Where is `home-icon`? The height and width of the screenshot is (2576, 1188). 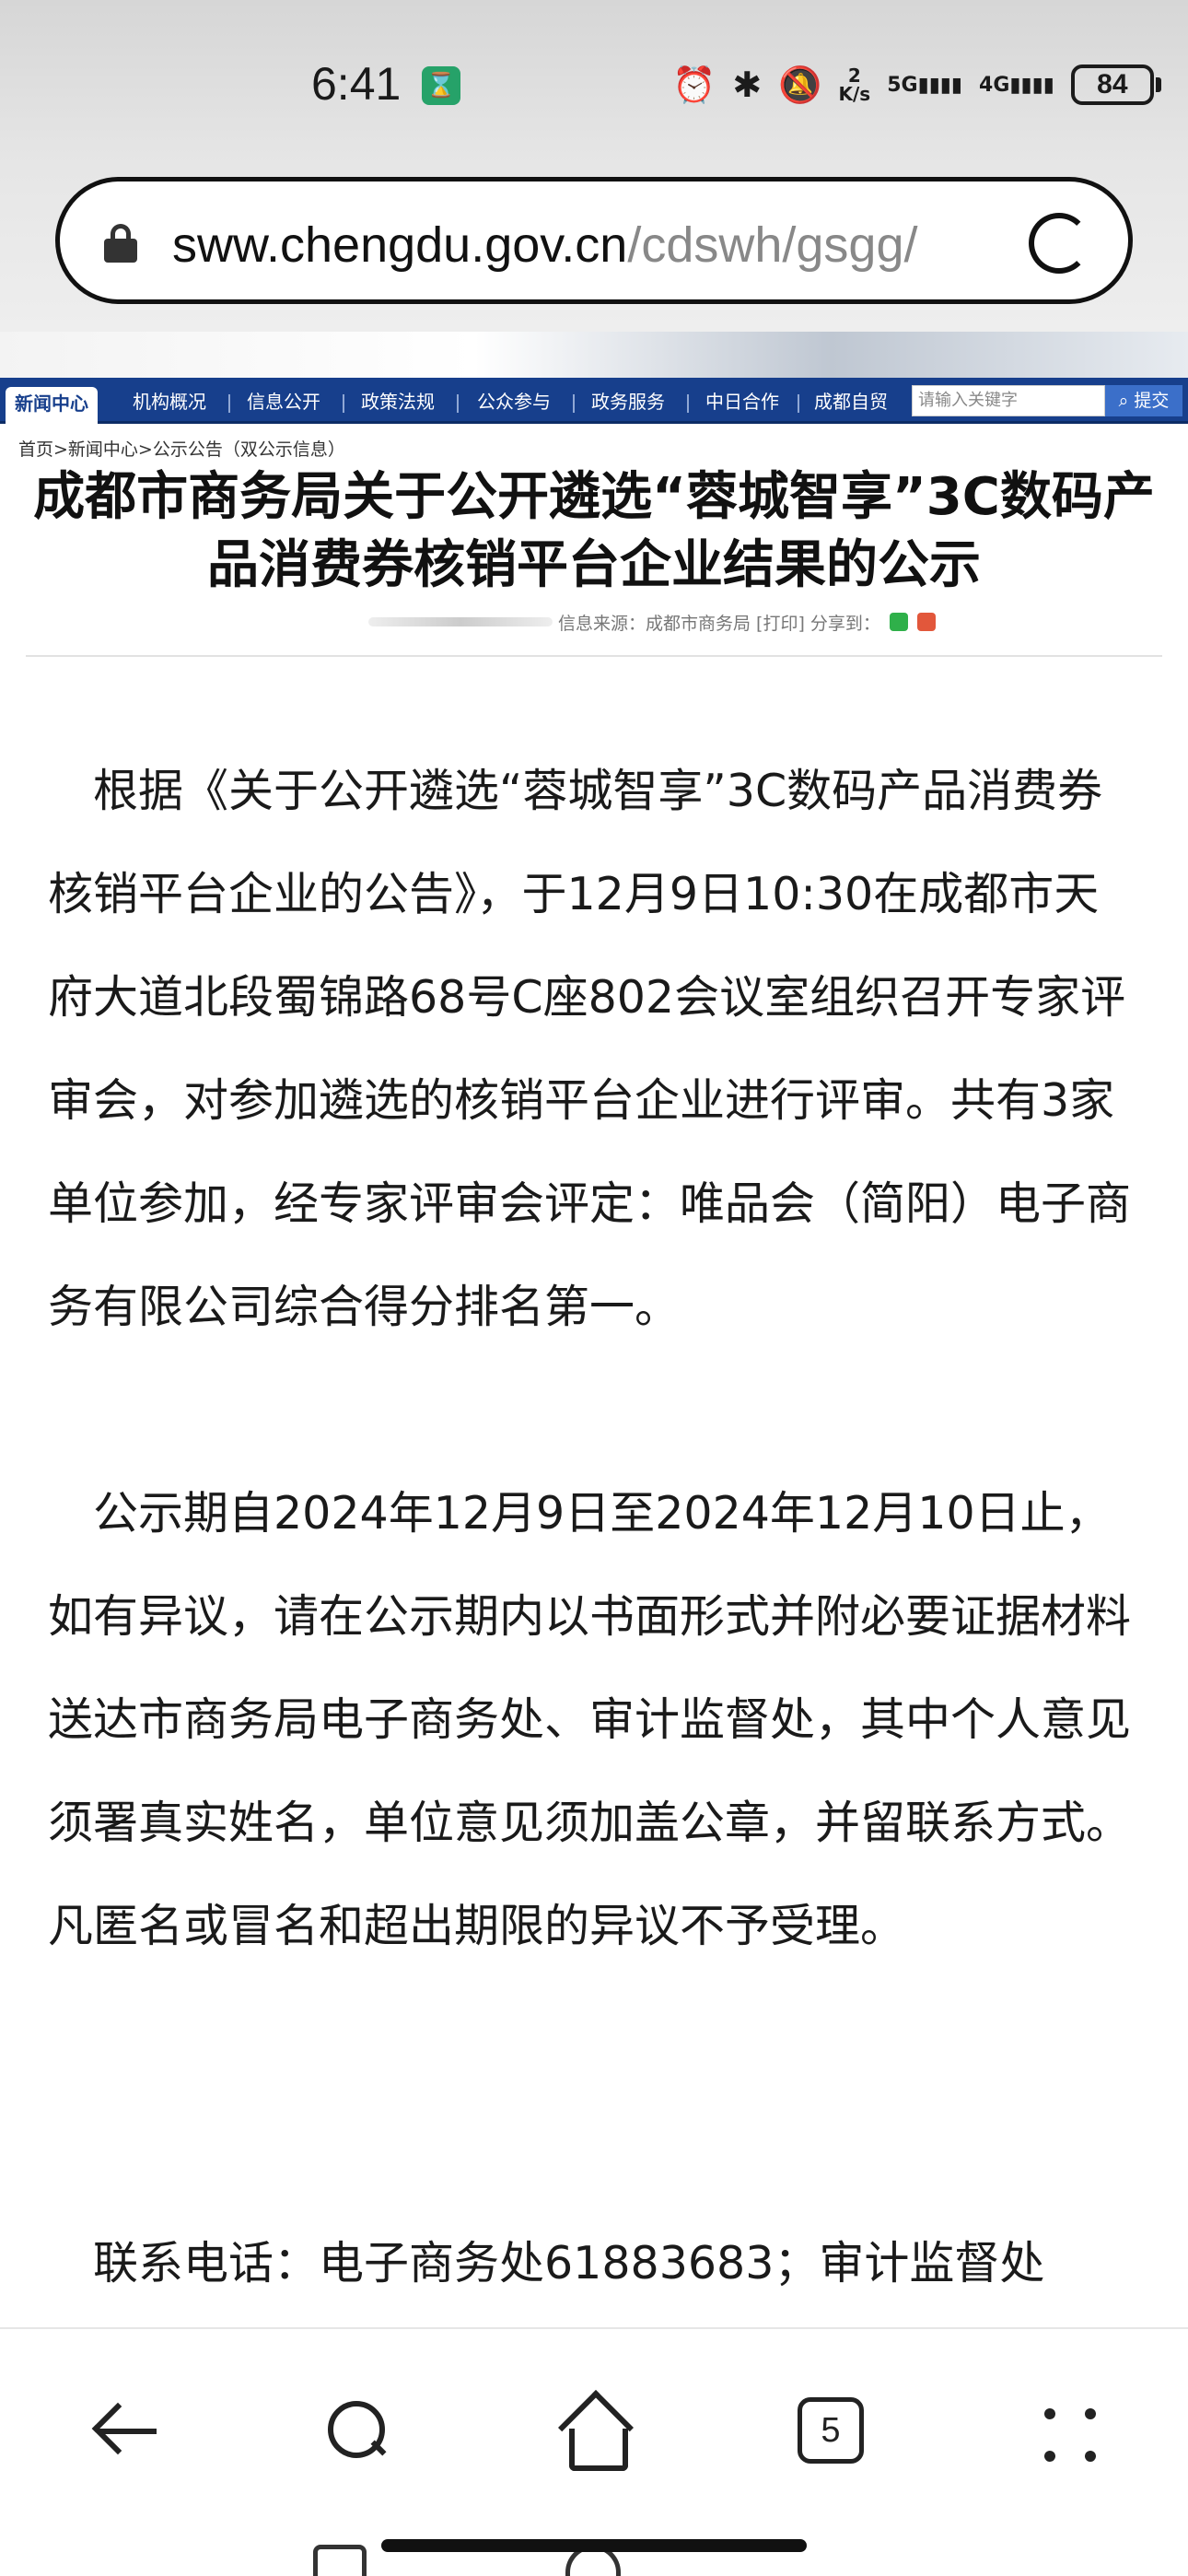 home-icon is located at coordinates (593, 2430).